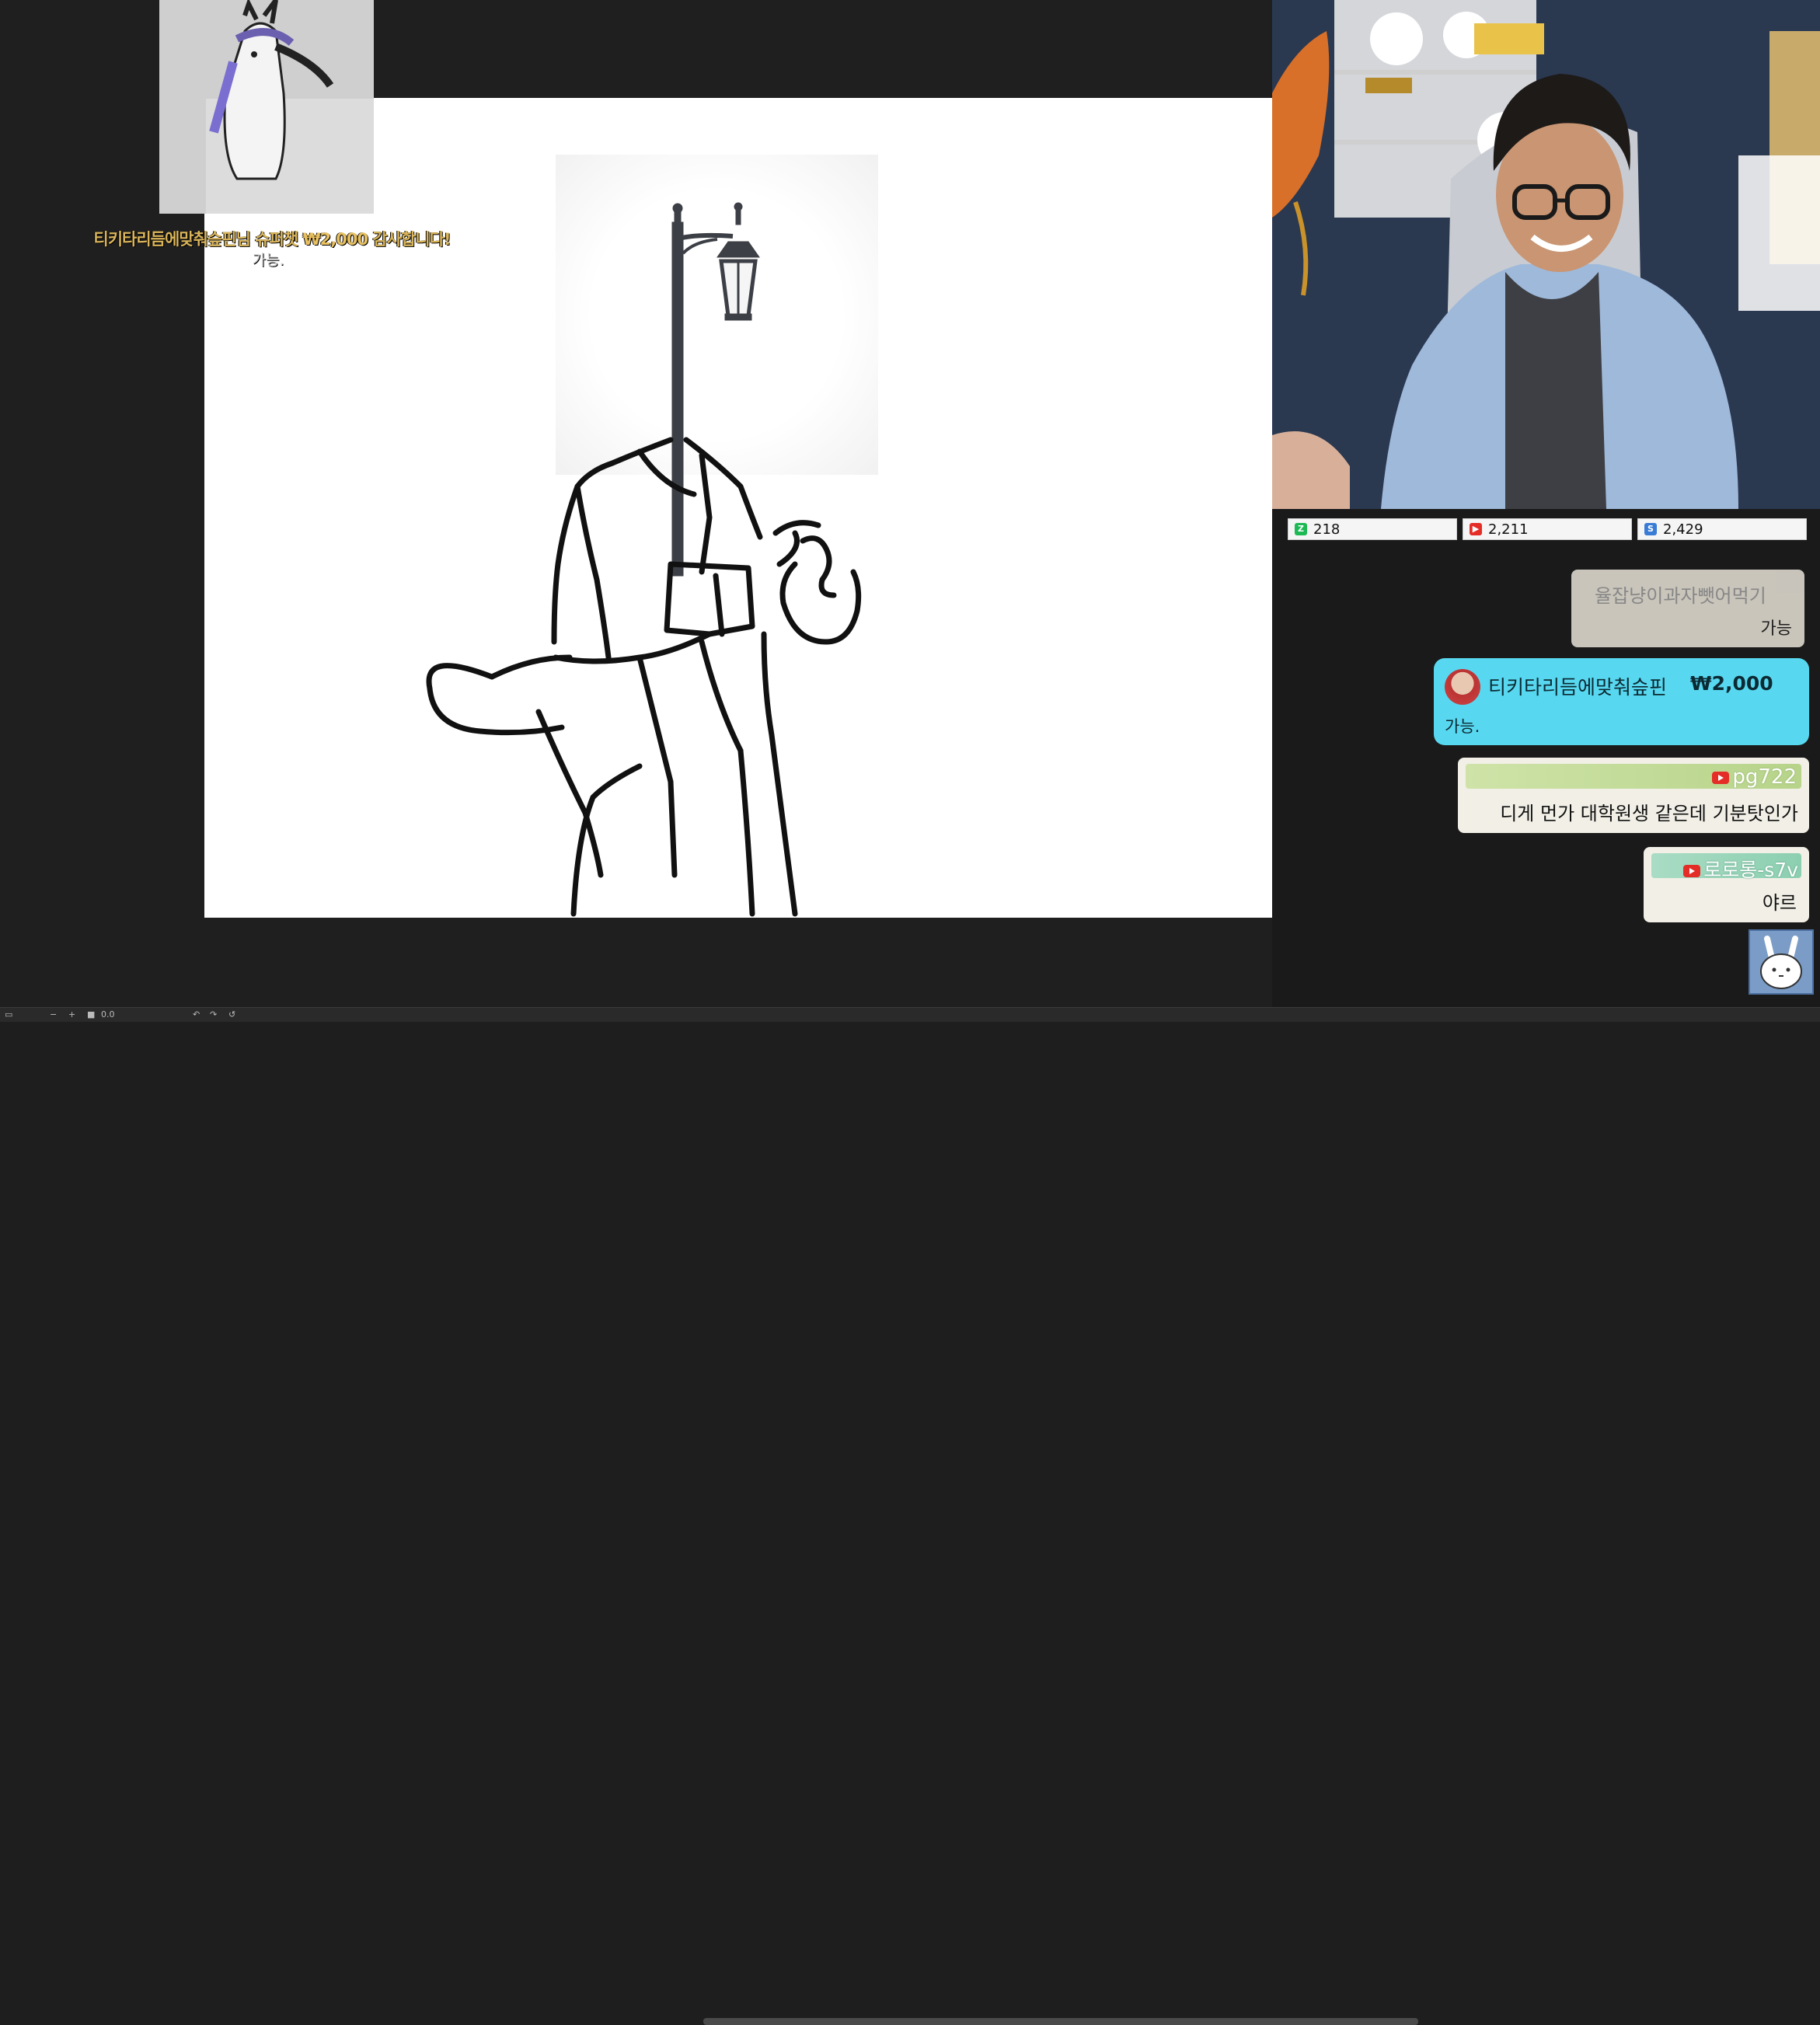  I want to click on stat-chzzk: Z 218, so click(1372, 529).